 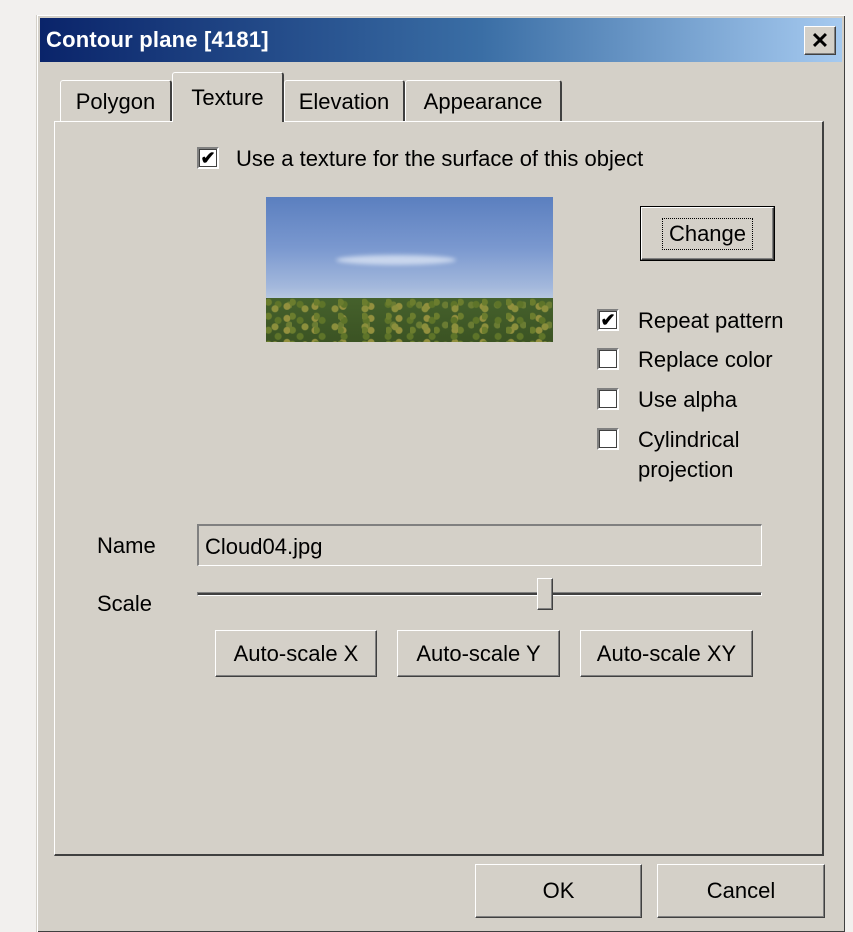 I want to click on auto-scale-xy-button: Auto-scale XY, so click(x=666, y=653).